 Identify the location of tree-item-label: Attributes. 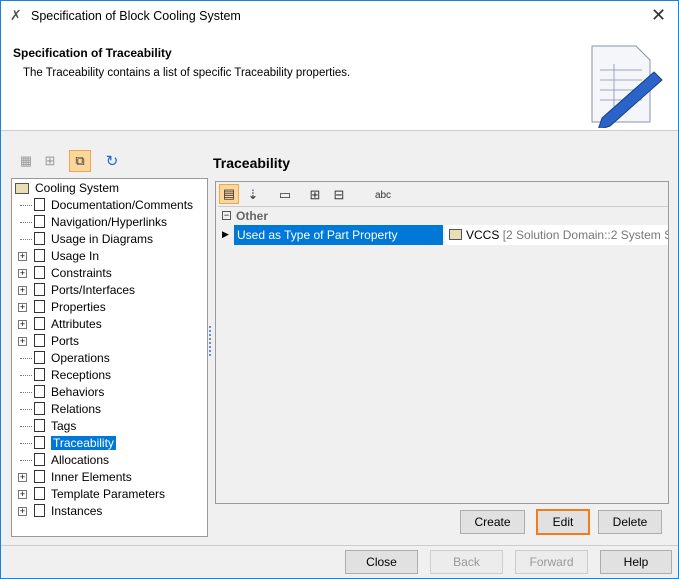
(76, 324).